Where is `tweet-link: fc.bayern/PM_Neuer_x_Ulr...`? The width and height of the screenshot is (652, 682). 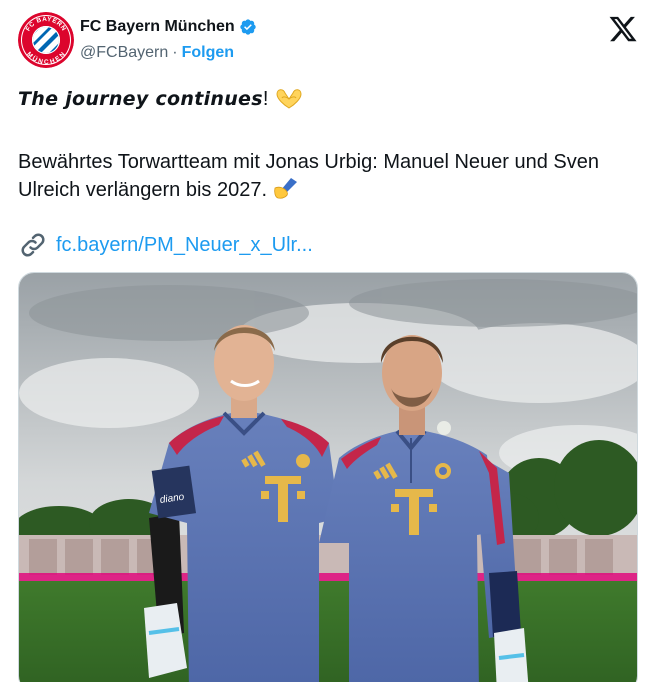 tweet-link: fc.bayern/PM_Neuer_x_Ulr... is located at coordinates (165, 245).